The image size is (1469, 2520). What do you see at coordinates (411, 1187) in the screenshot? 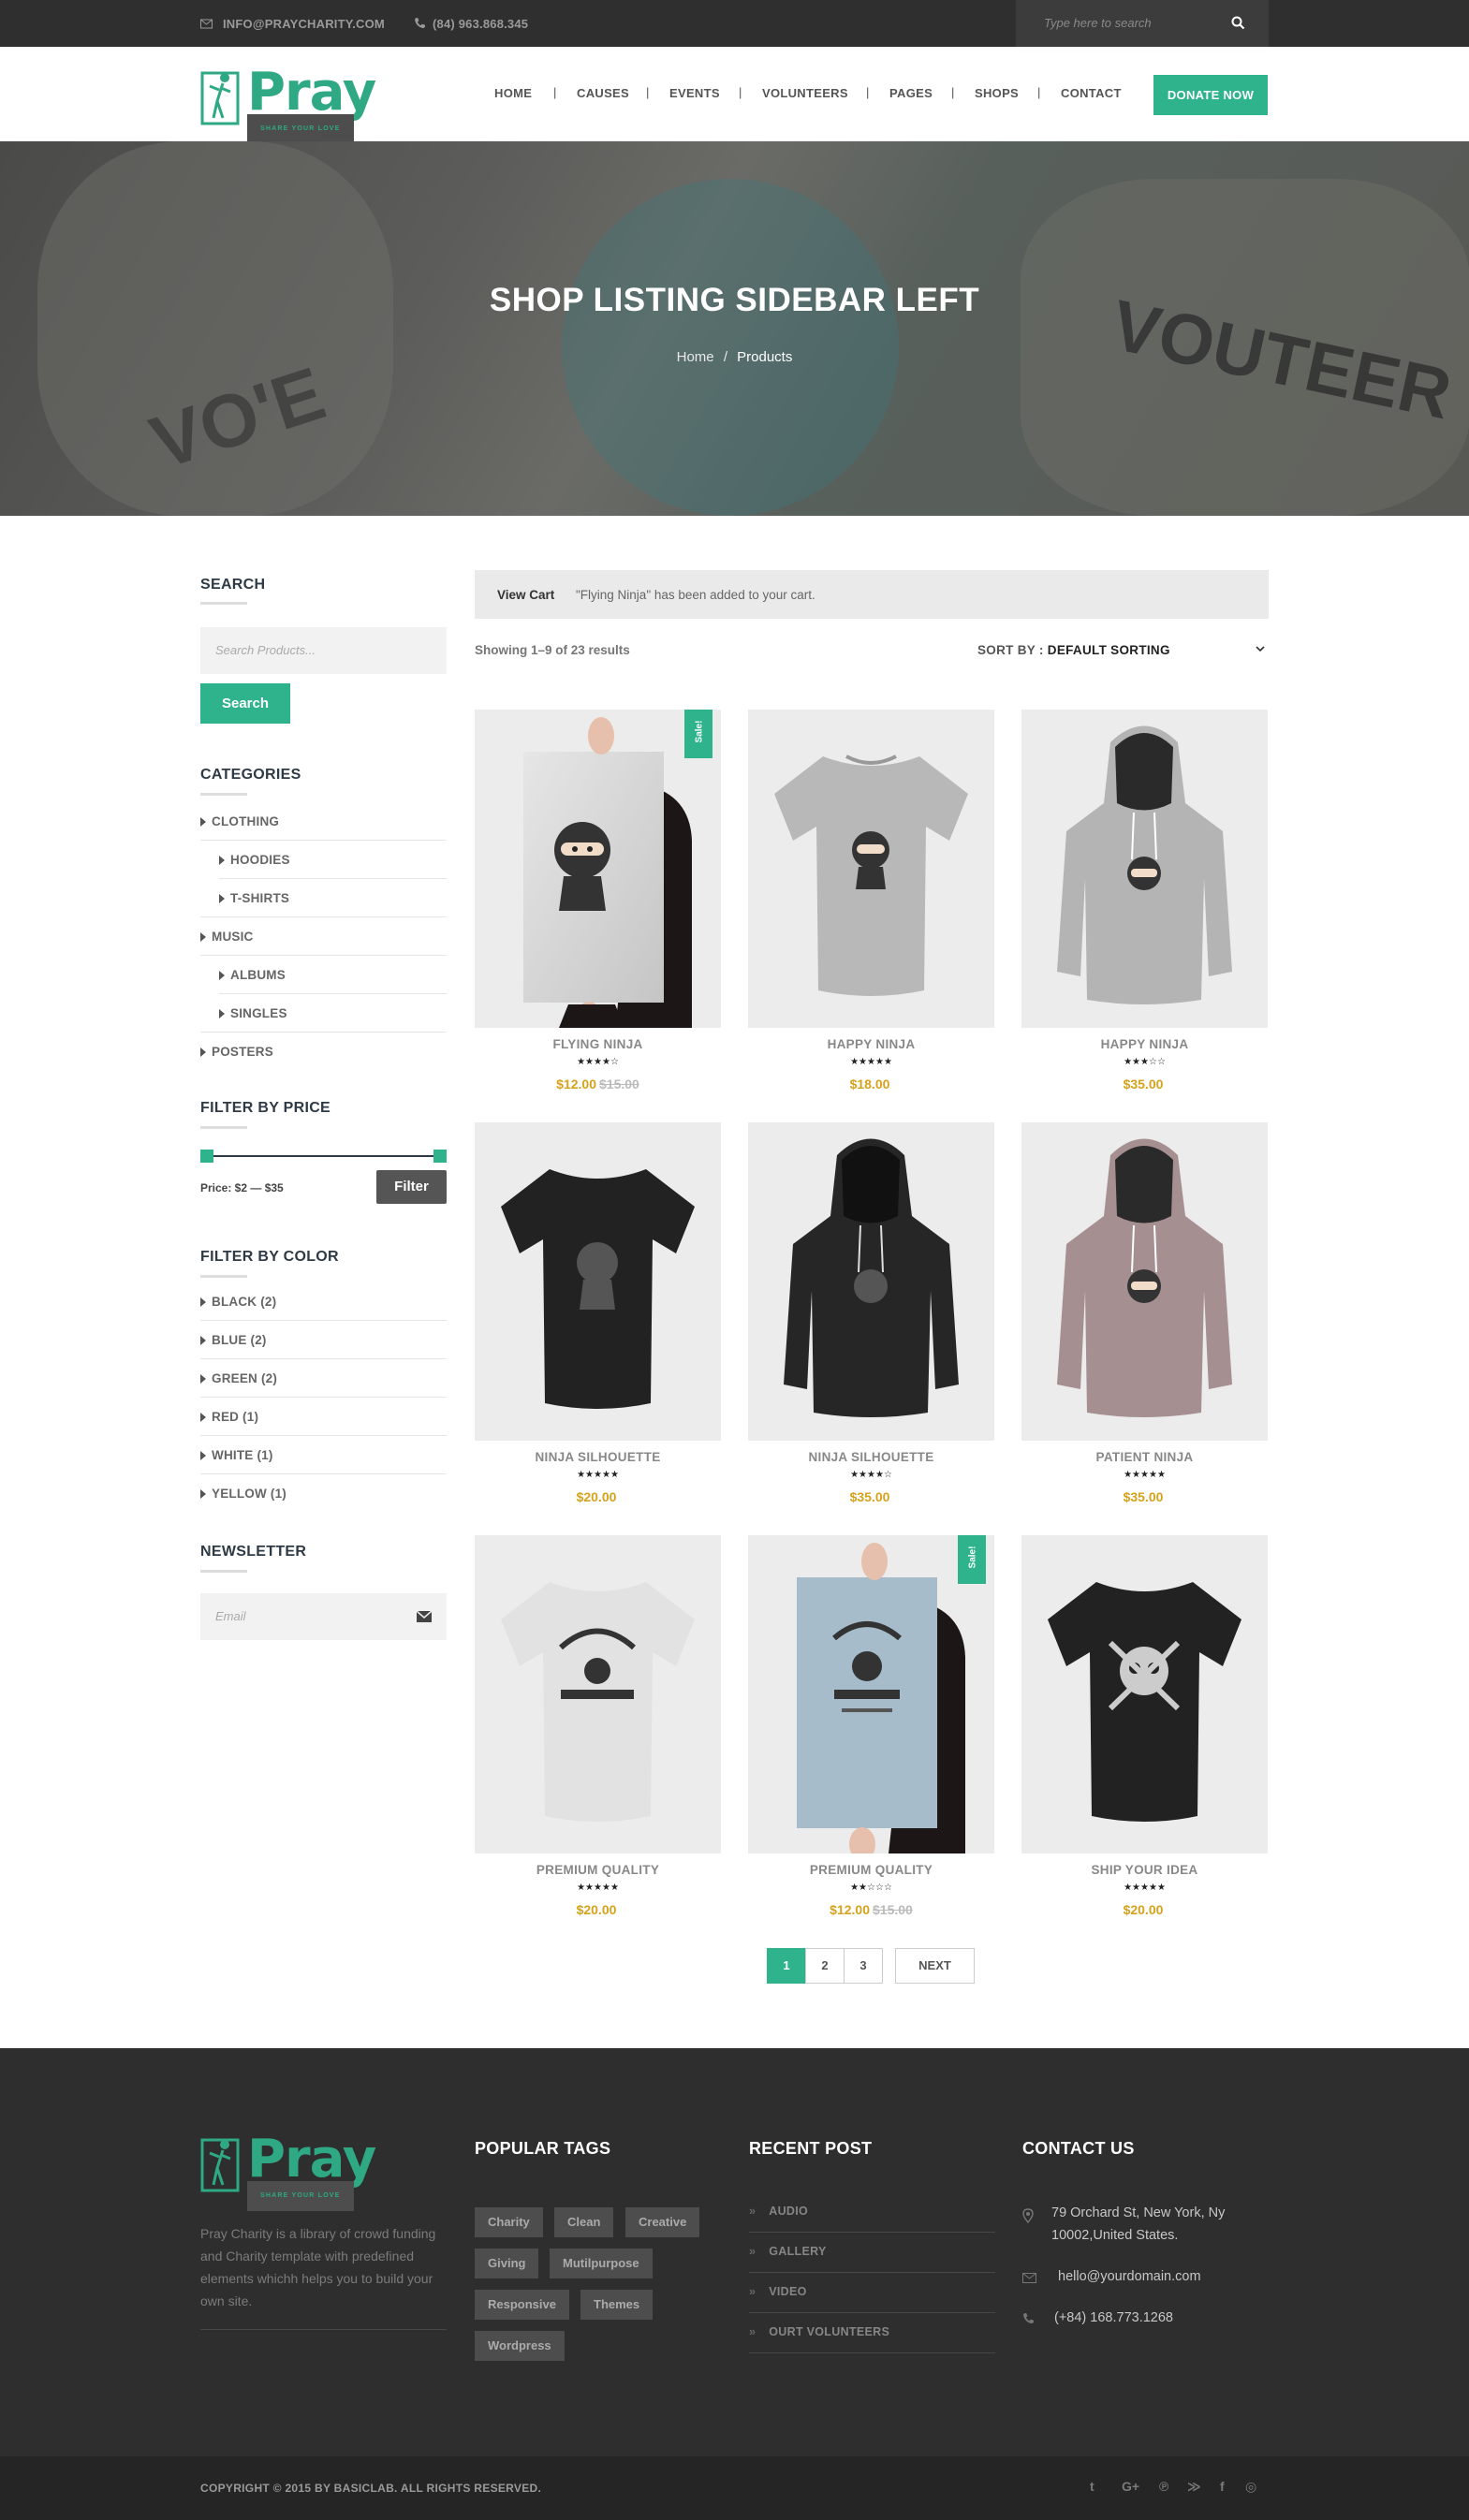
I see `price-filter-button: Filter` at bounding box center [411, 1187].